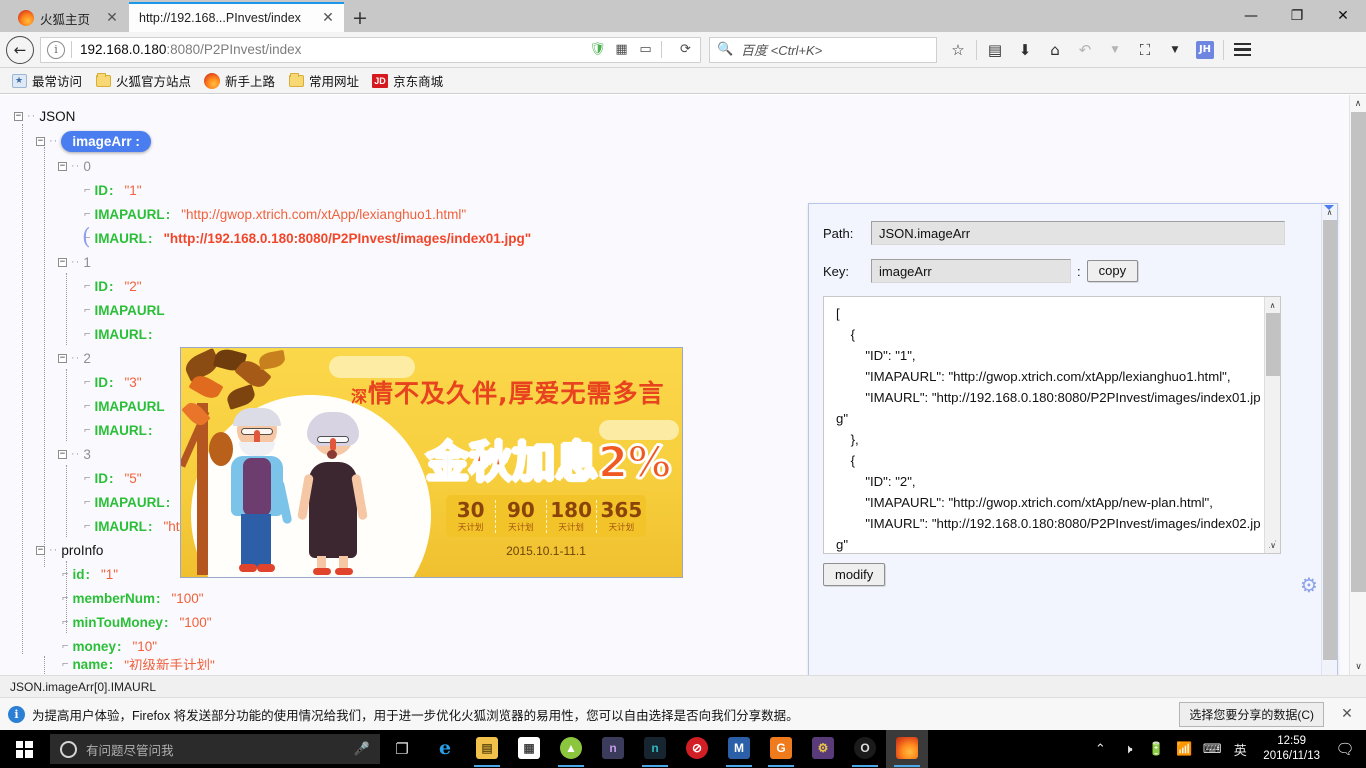 The width and height of the screenshot is (1366, 768). What do you see at coordinates (54, 141) in the screenshot?
I see `tree-dots-imagearr: ··` at bounding box center [54, 141].